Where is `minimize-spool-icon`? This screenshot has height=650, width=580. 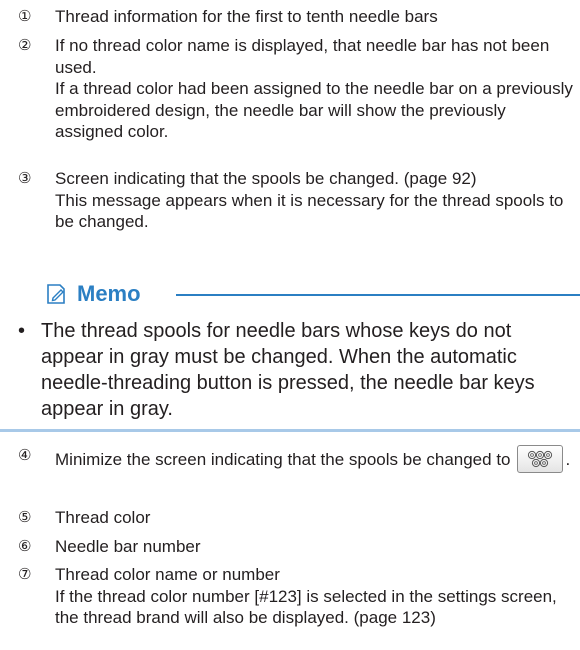 minimize-spool-icon is located at coordinates (539, 458).